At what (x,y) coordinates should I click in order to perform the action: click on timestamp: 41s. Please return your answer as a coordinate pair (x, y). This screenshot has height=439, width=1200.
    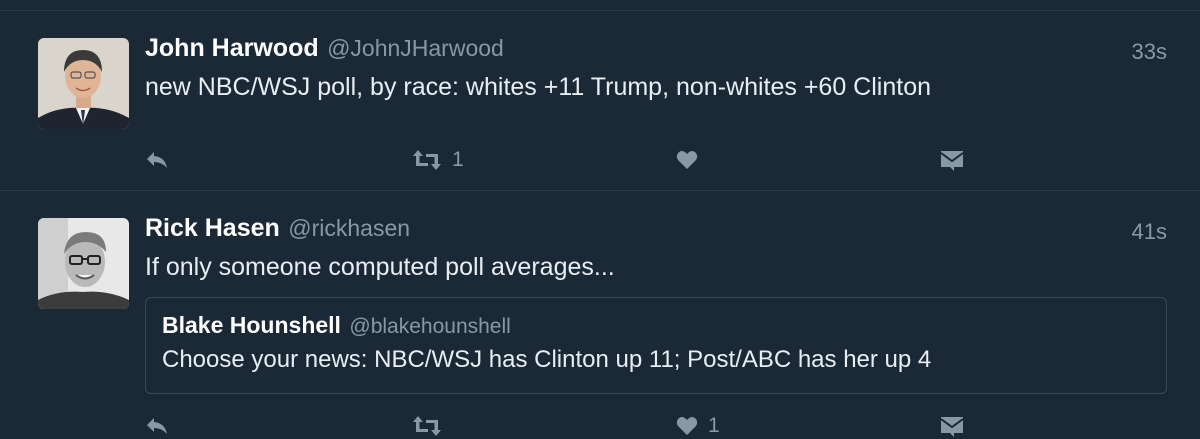
    Looking at the image, I should click on (1149, 232).